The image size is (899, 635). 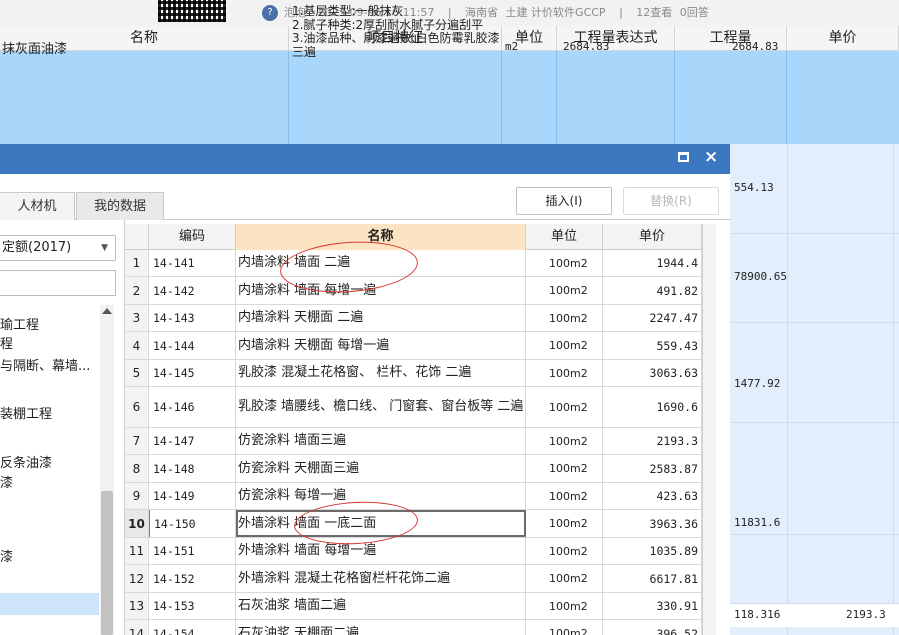 What do you see at coordinates (381, 578) in the screenshot?
I see `row-name: 外墙涂料 混凝土花格窗栏杆花饰二遍` at bounding box center [381, 578].